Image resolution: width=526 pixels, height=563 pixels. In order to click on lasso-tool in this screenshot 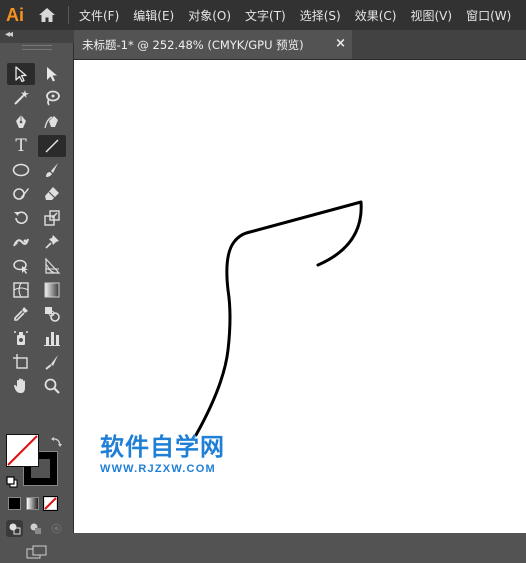, I will do `click(52, 98)`.